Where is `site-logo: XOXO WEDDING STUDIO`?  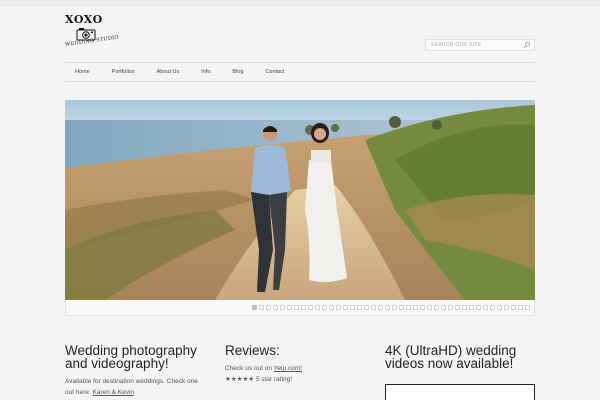 site-logo: XOXO WEDDING STUDIO is located at coordinates (95, 34).